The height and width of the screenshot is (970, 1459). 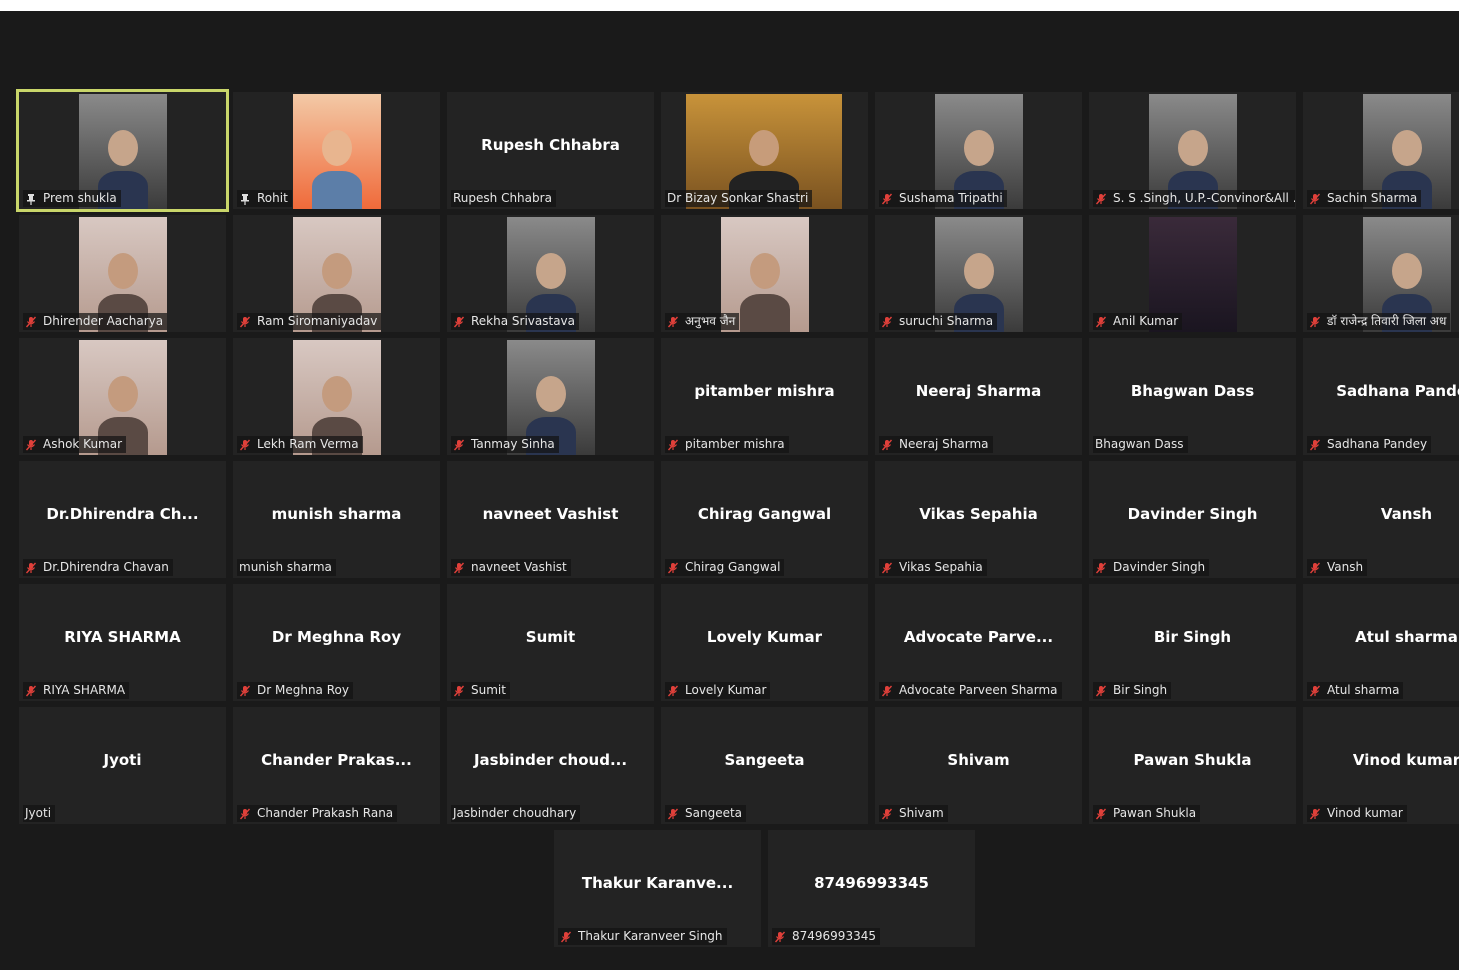 I want to click on participant-tile: Dr.Dhirendra Ch... Dr.Dhirendra Chavan, so click(x=122, y=519).